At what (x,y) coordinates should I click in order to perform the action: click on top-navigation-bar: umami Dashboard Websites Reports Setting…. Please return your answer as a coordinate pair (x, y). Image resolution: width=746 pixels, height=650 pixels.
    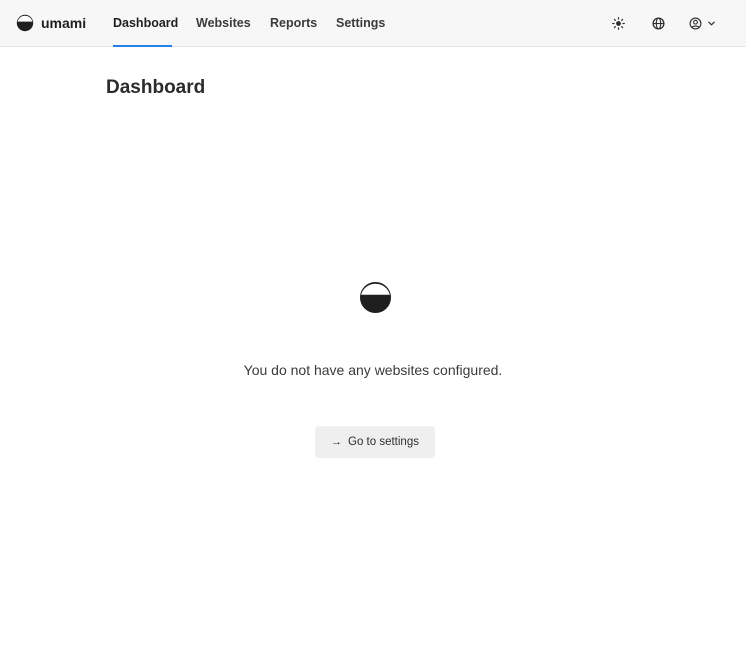
    Looking at the image, I should click on (373, 23).